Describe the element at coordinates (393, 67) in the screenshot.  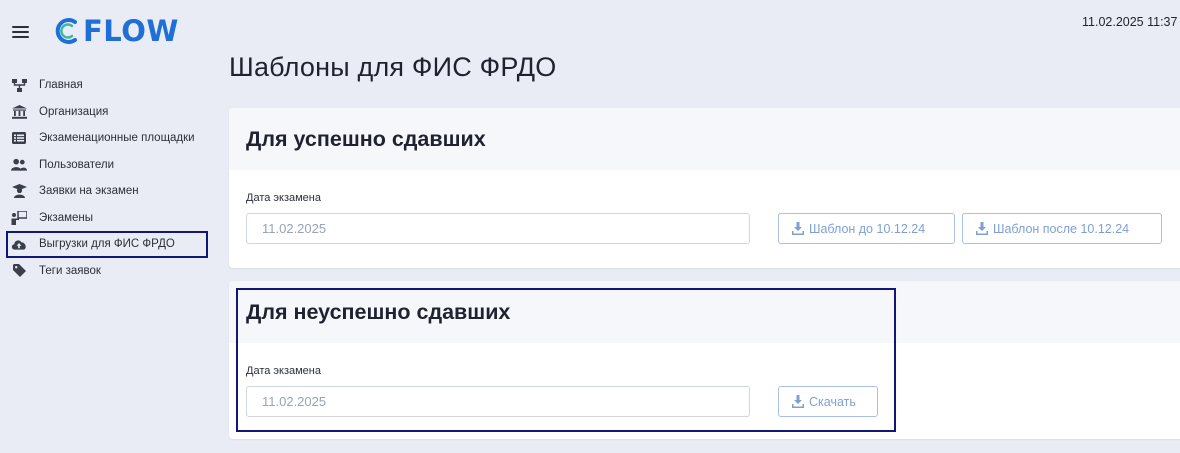
I see `page-title: Шаблоны для ФИС ФРДО` at that location.